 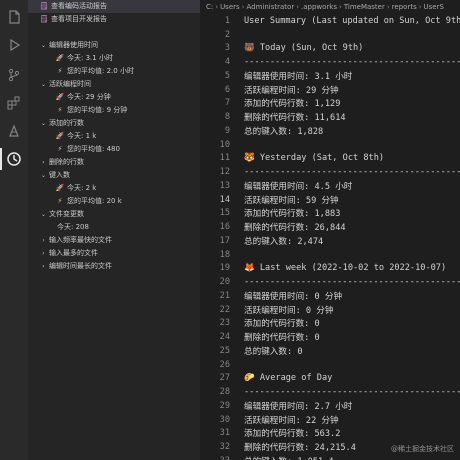 I want to click on line-number: 27, so click(x=224, y=378).